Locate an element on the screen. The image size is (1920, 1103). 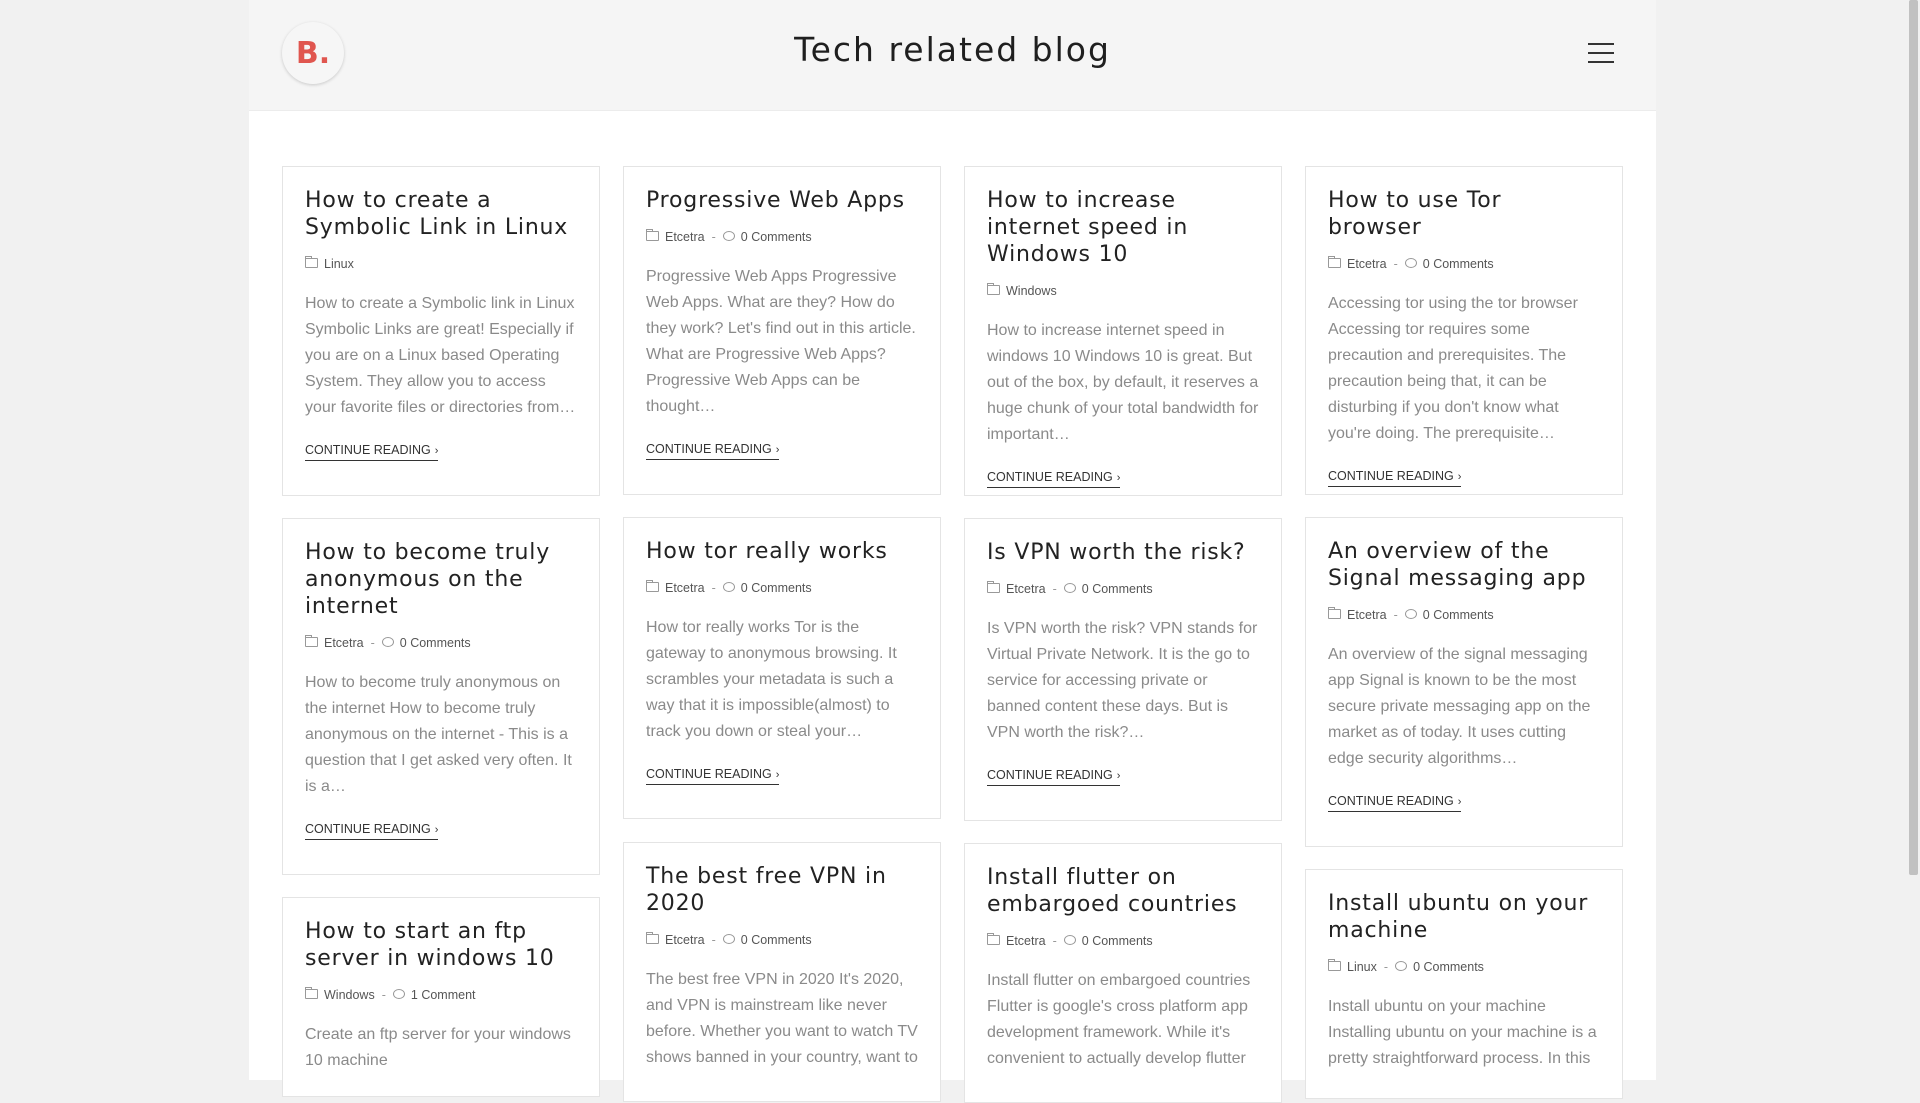
post-title: How to use Tor browser is located at coordinates (1464, 214).